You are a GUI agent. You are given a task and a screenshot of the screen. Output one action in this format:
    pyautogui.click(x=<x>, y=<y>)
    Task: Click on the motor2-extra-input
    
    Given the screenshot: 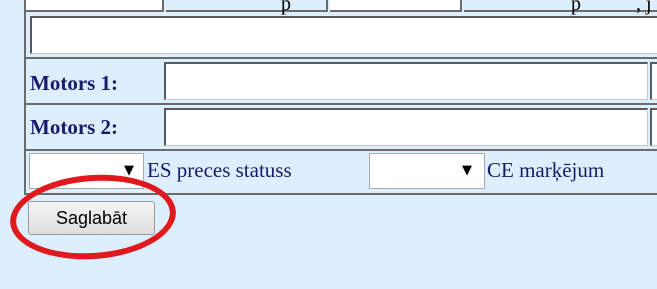 What is the action you would take?
    pyautogui.click(x=653, y=127)
    